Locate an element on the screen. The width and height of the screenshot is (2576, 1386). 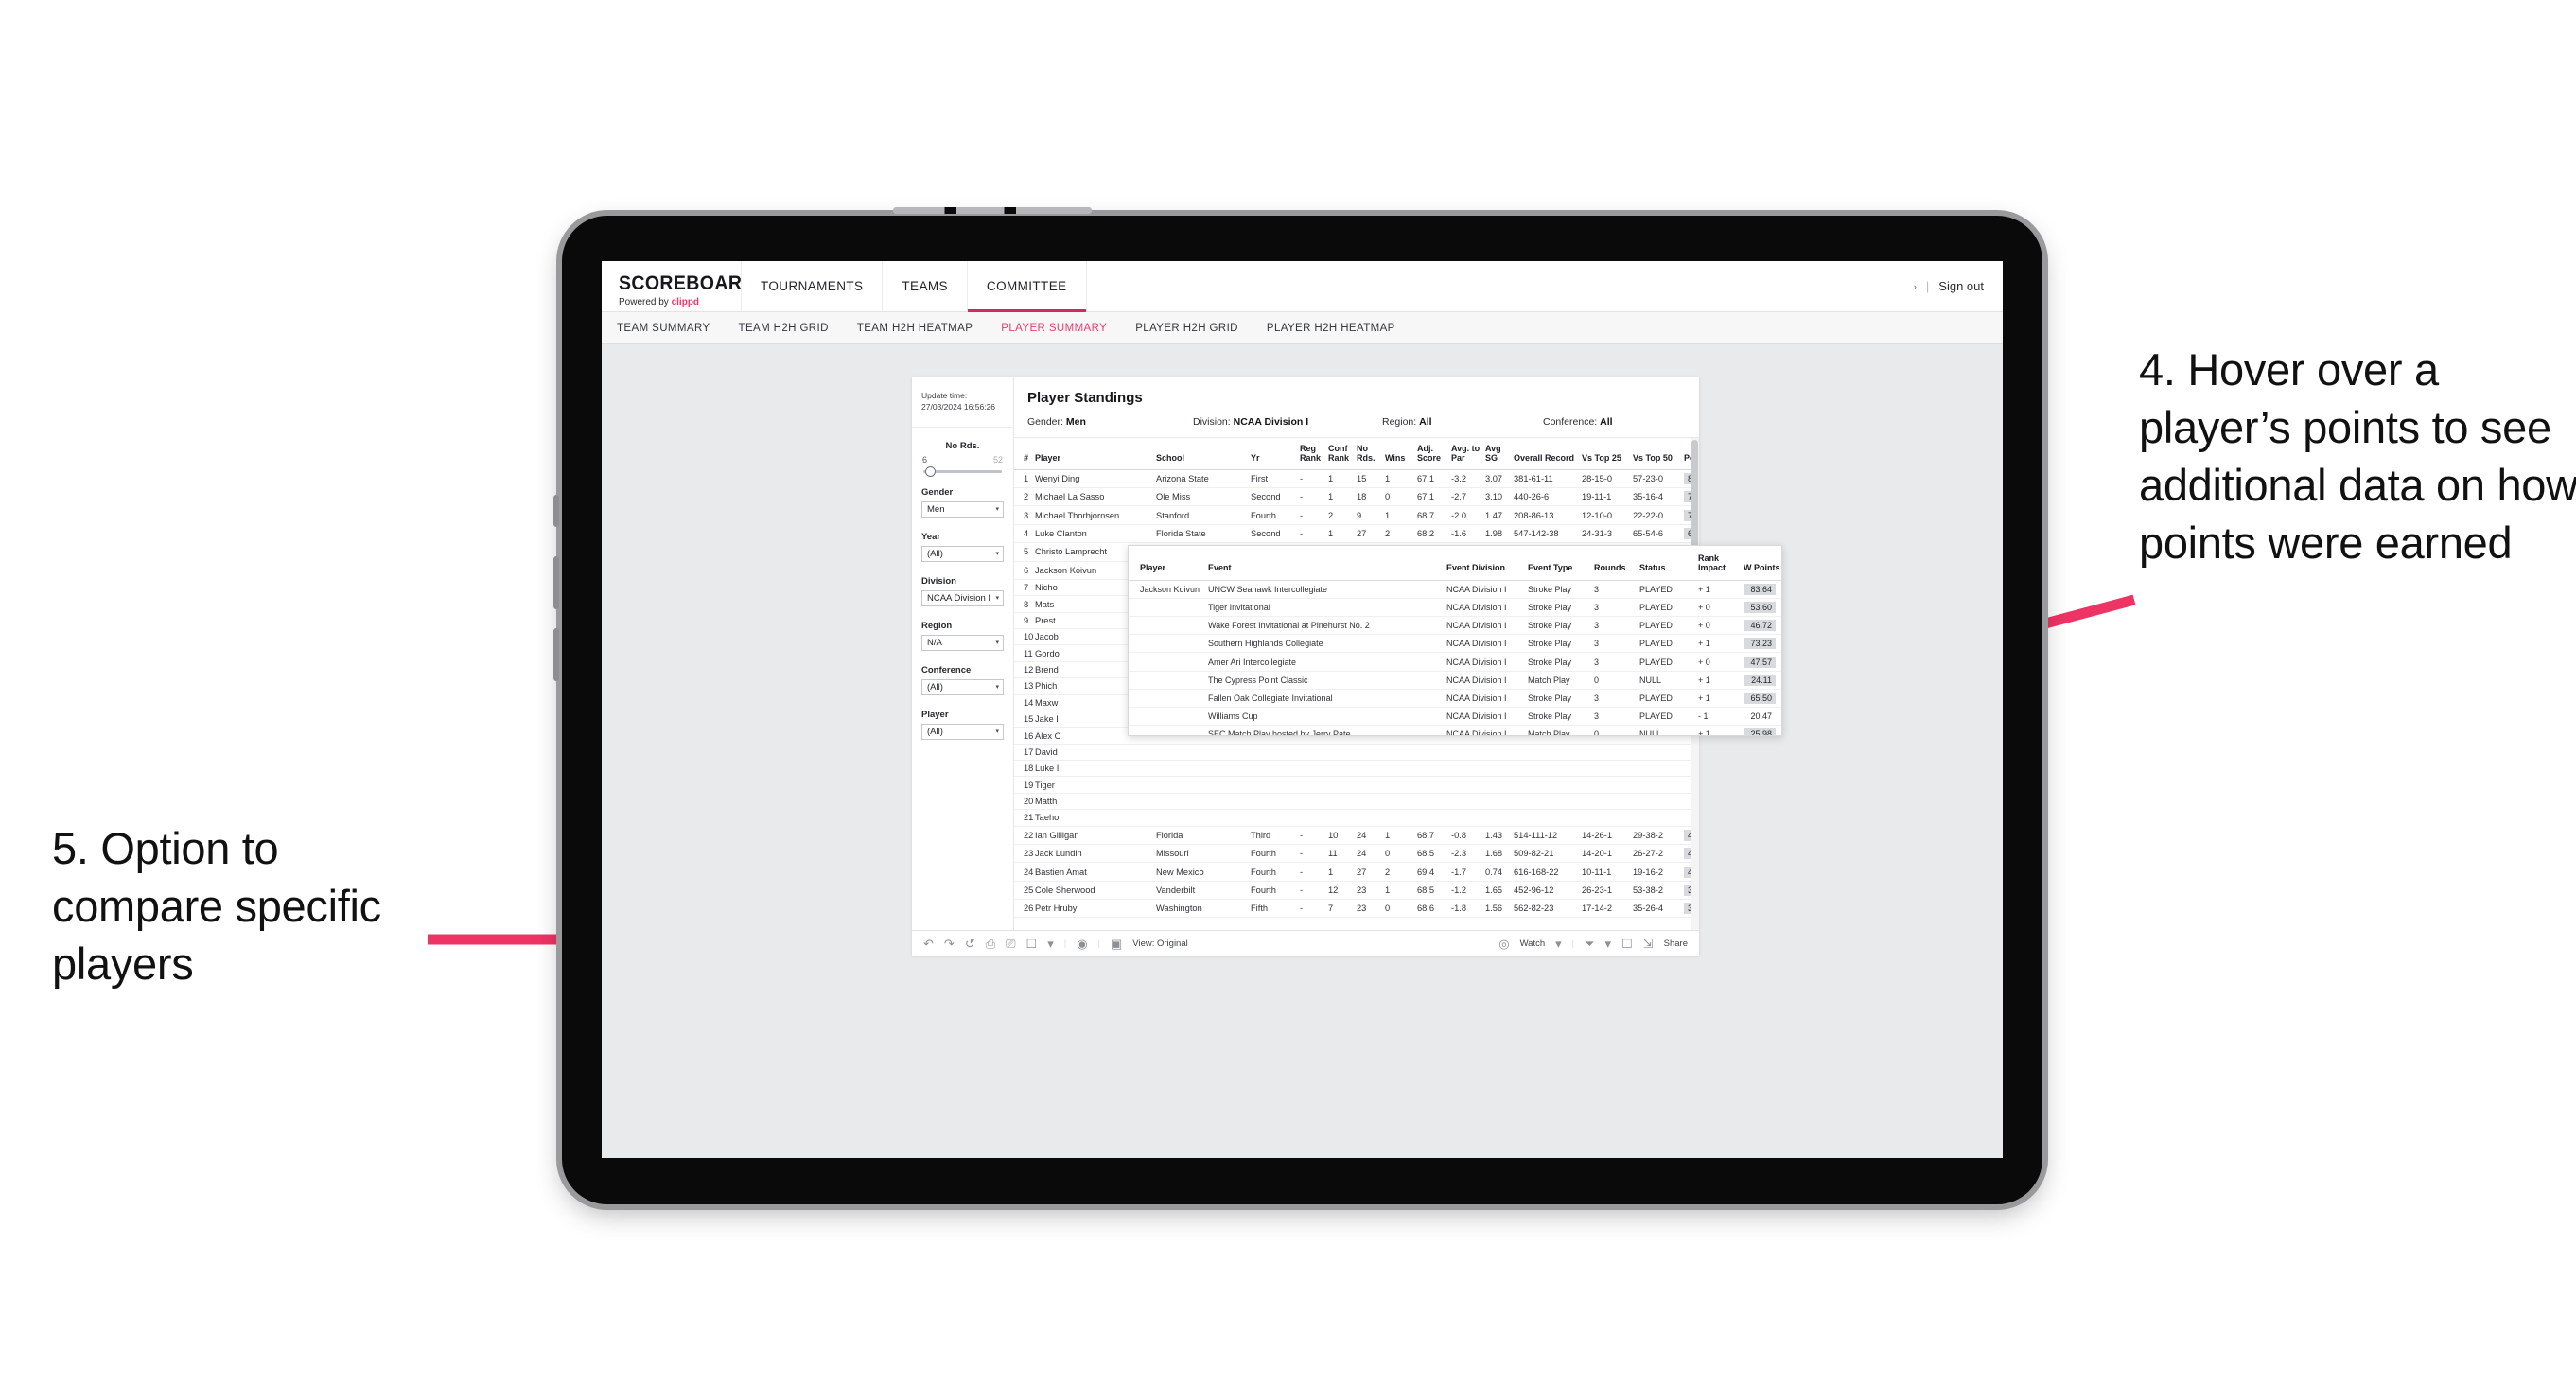
meta-conference-label: Conference: is located at coordinates (1571, 422).